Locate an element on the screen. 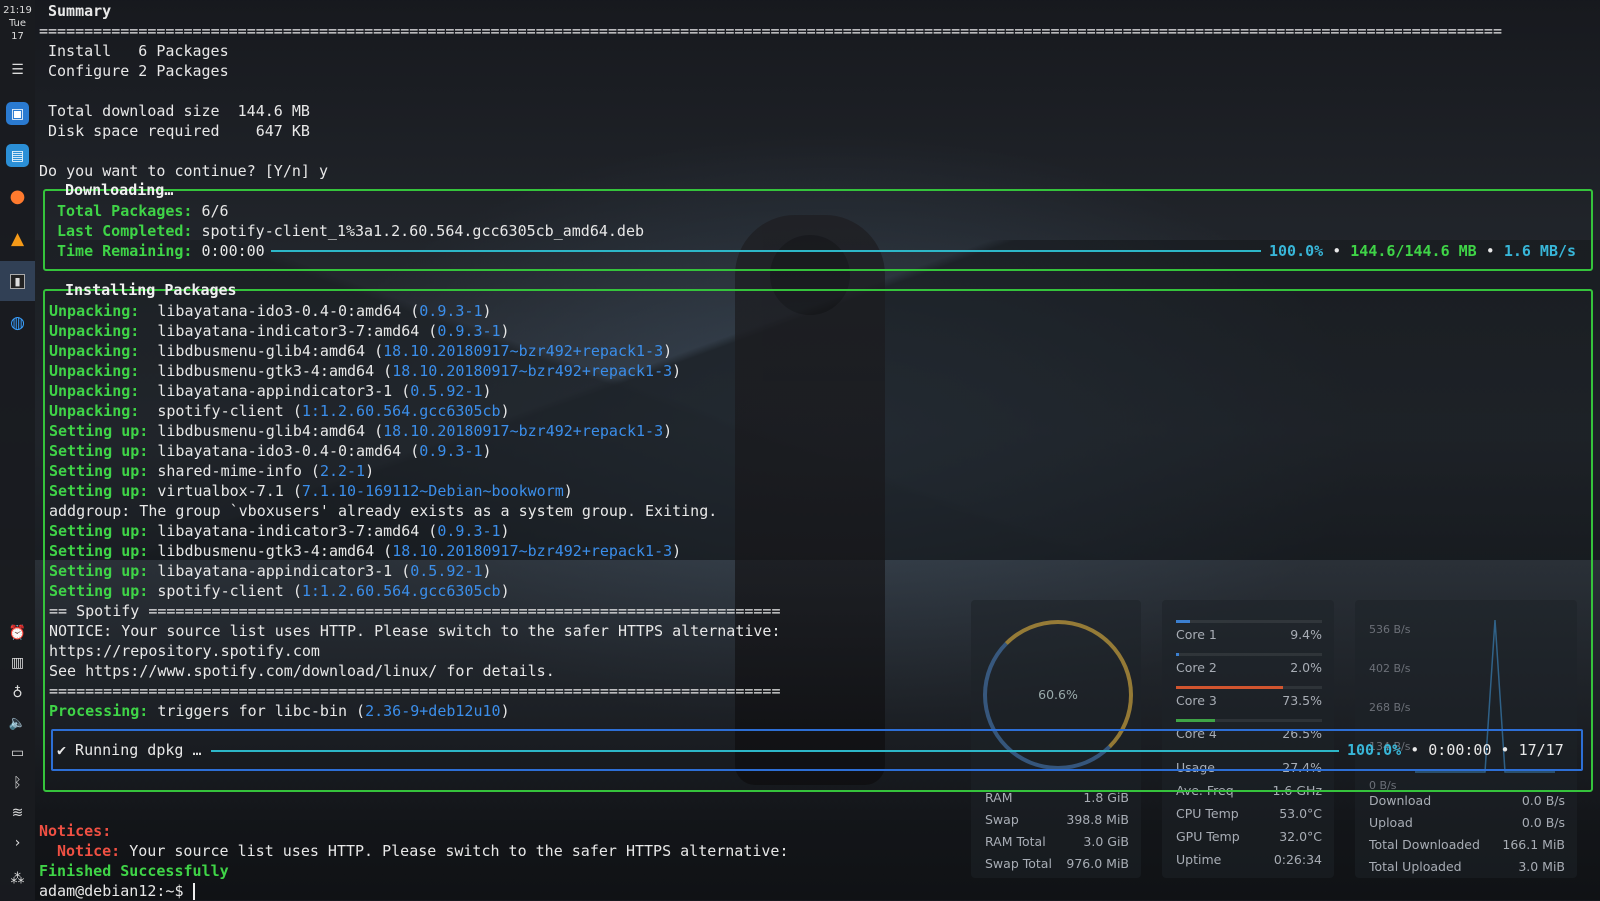 The width and height of the screenshot is (1600, 901). clock-day: Tue is located at coordinates (17, 23).